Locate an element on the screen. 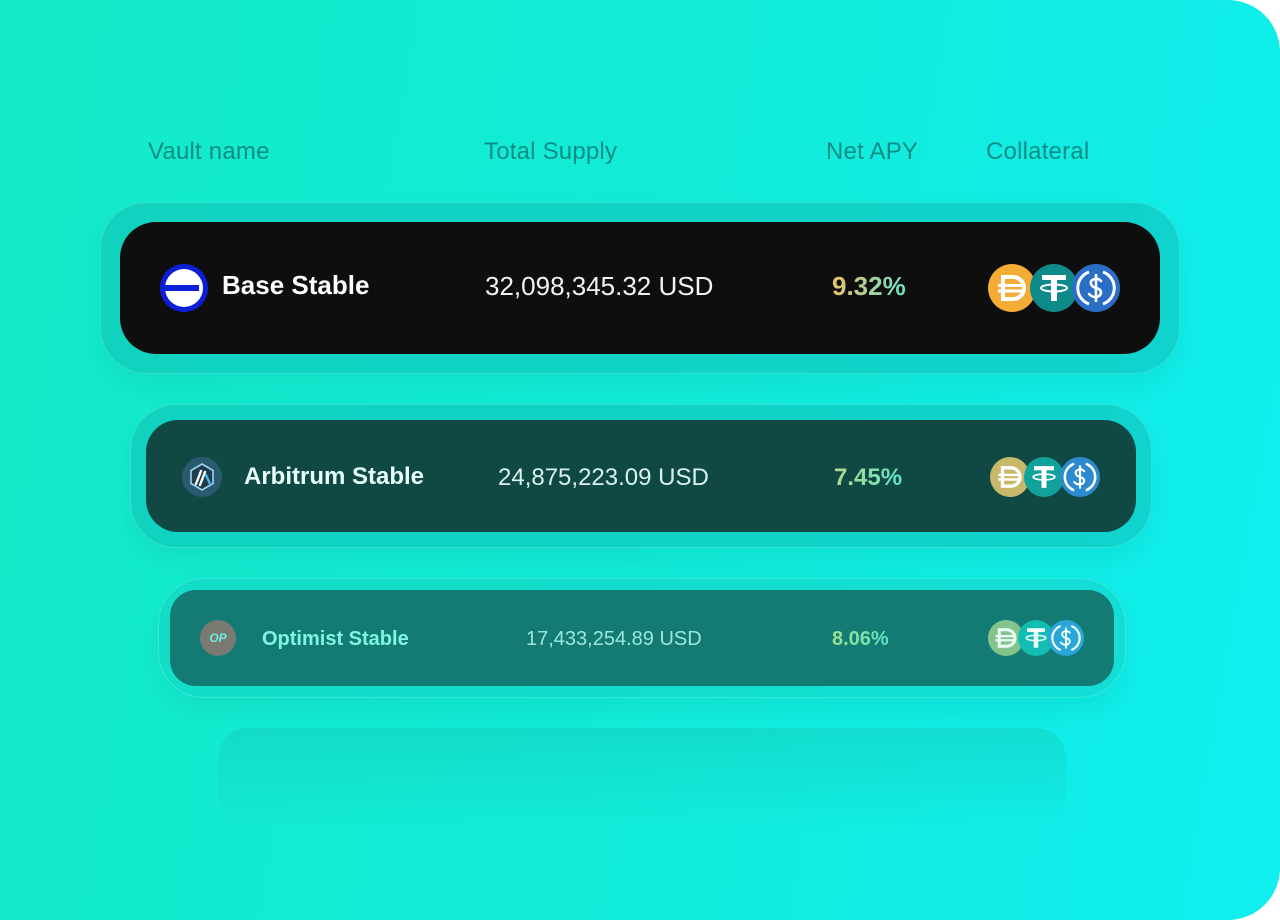  vault-row: Base Stable 32,098,345.32 USD 9.32% is located at coordinates (640, 288).